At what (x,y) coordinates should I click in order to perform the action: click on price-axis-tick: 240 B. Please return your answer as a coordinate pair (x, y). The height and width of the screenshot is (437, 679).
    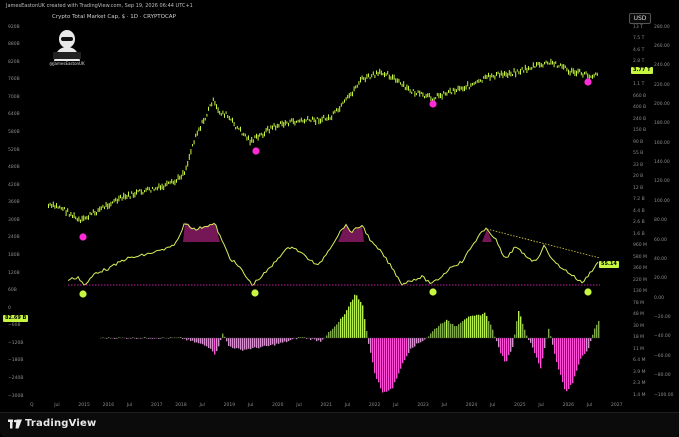
    Looking at the image, I should click on (640, 119).